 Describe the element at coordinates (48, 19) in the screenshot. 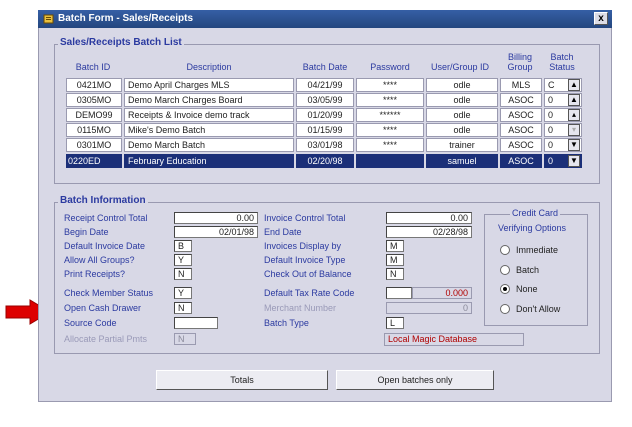

I see `app-icon` at that location.